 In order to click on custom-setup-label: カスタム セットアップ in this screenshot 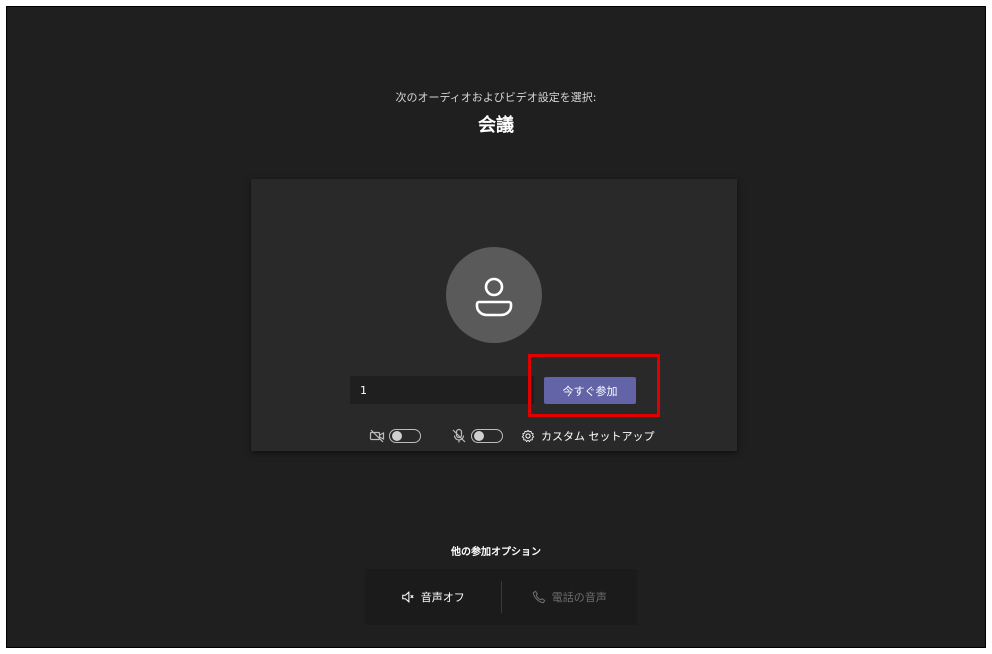, I will do `click(598, 436)`.